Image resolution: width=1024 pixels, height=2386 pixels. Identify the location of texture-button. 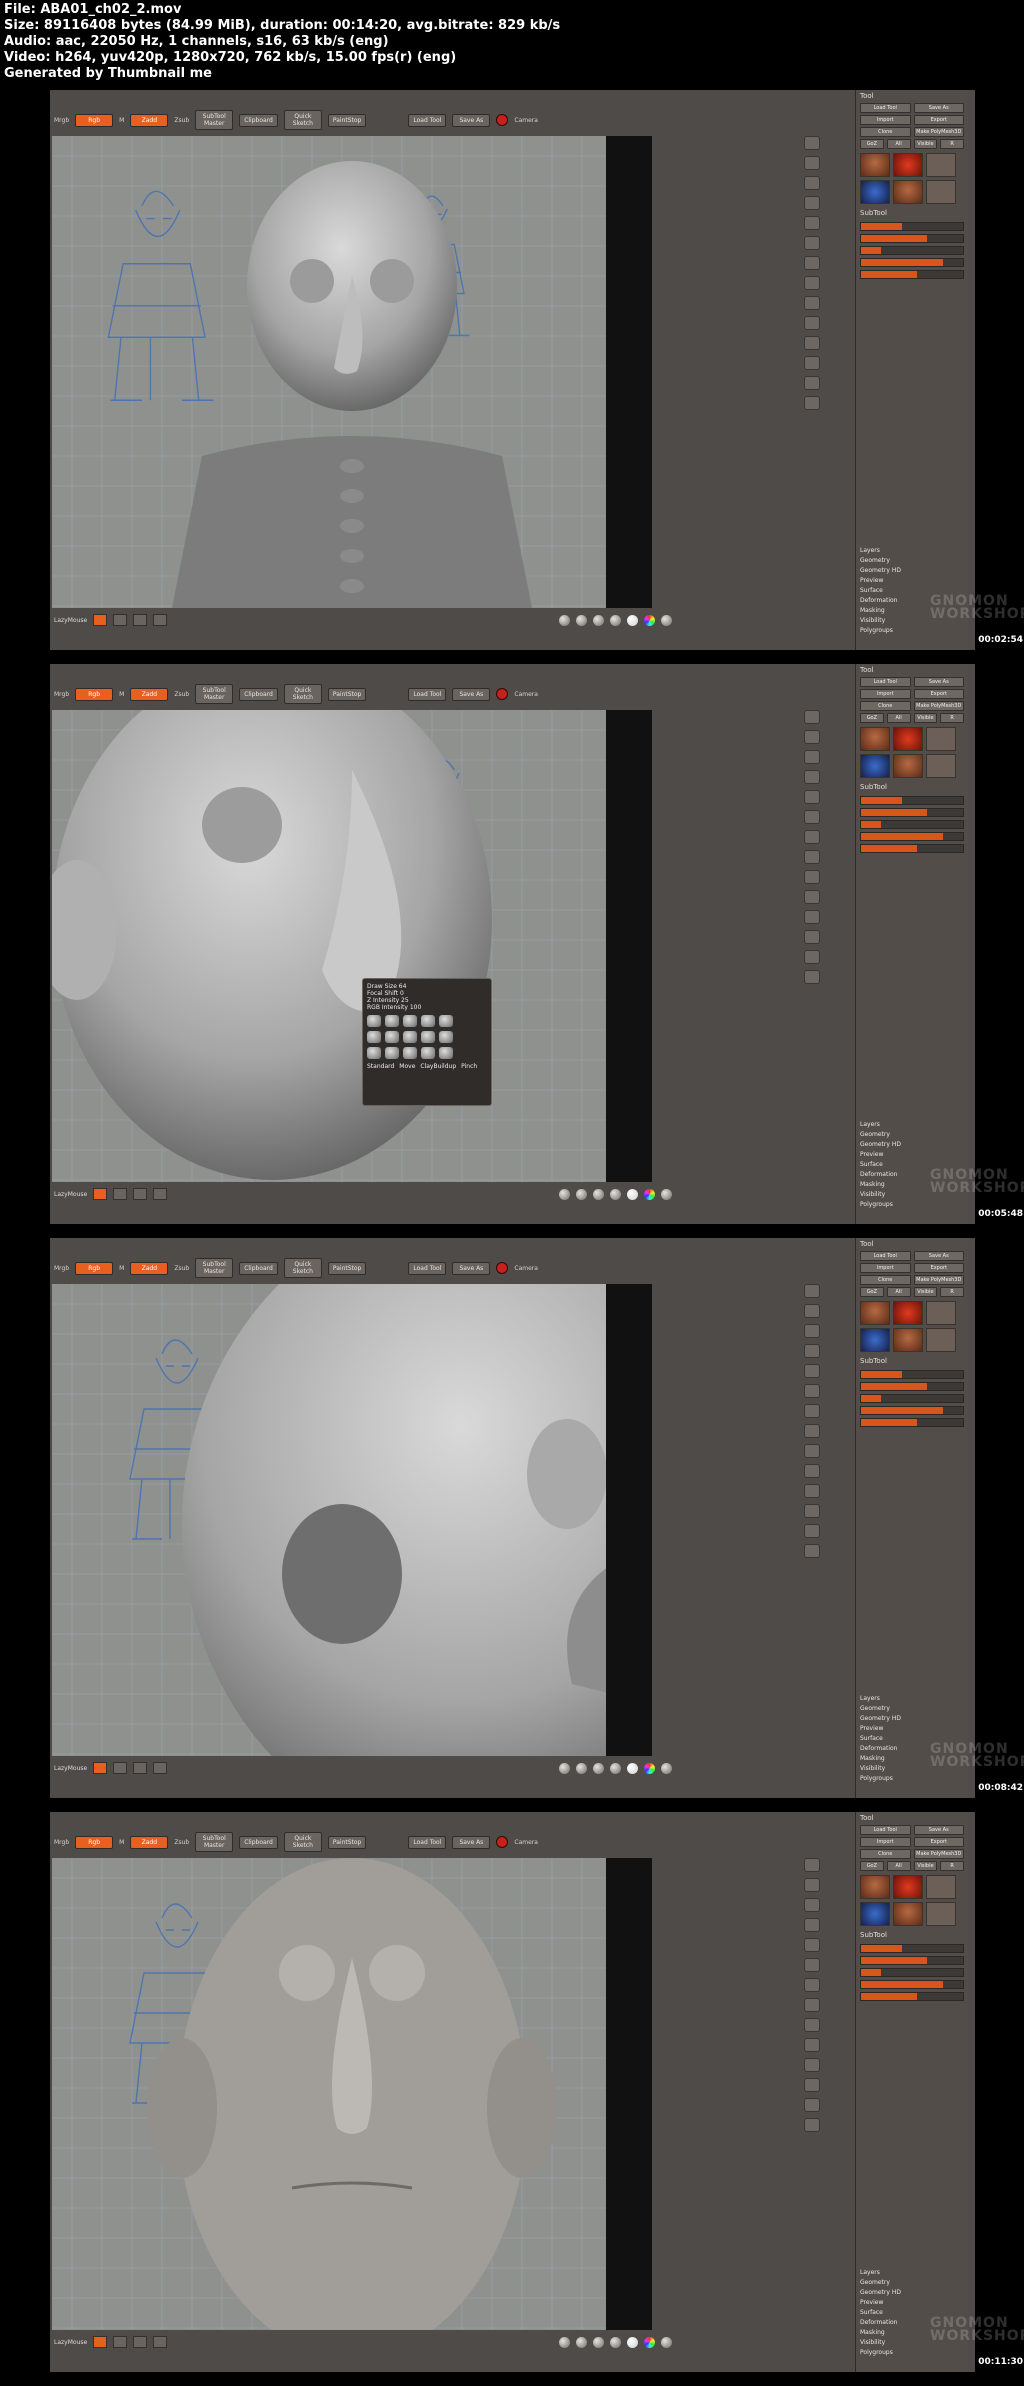
(140, 1194).